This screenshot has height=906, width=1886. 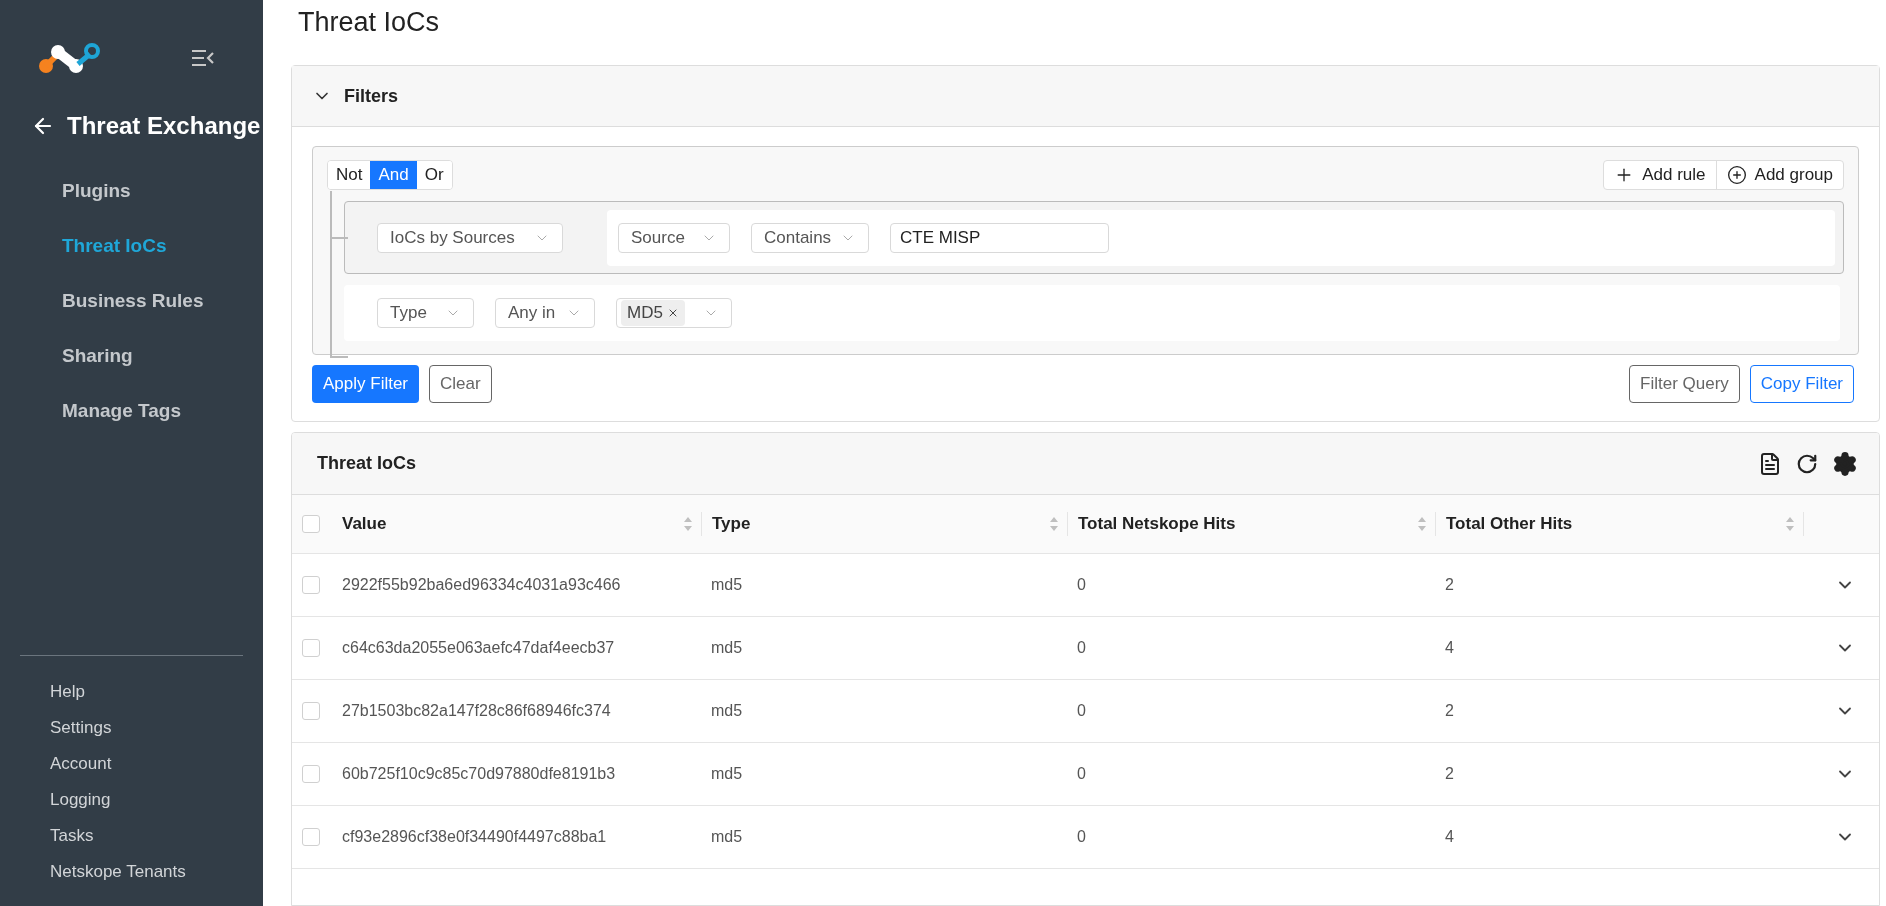 What do you see at coordinates (156, 728) in the screenshot?
I see `sidebar-link: Settings` at bounding box center [156, 728].